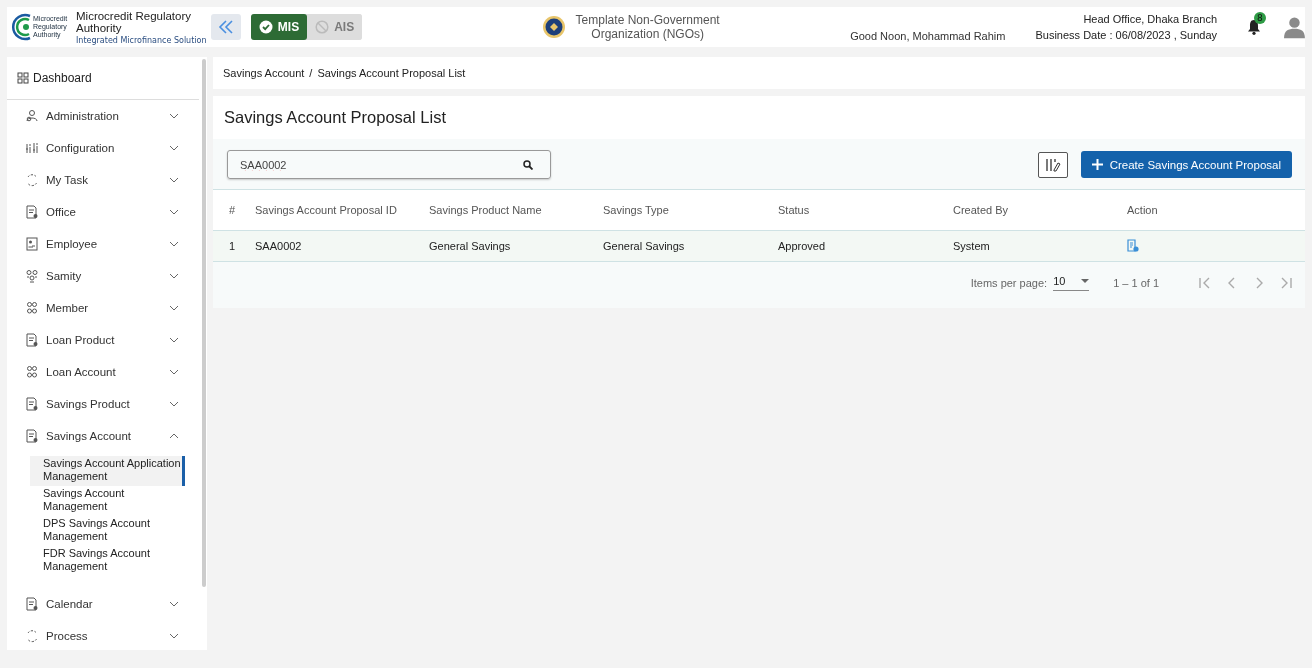 The image size is (1312, 668). I want to click on submenu-item: DPS Savings Account Management, so click(107, 531).